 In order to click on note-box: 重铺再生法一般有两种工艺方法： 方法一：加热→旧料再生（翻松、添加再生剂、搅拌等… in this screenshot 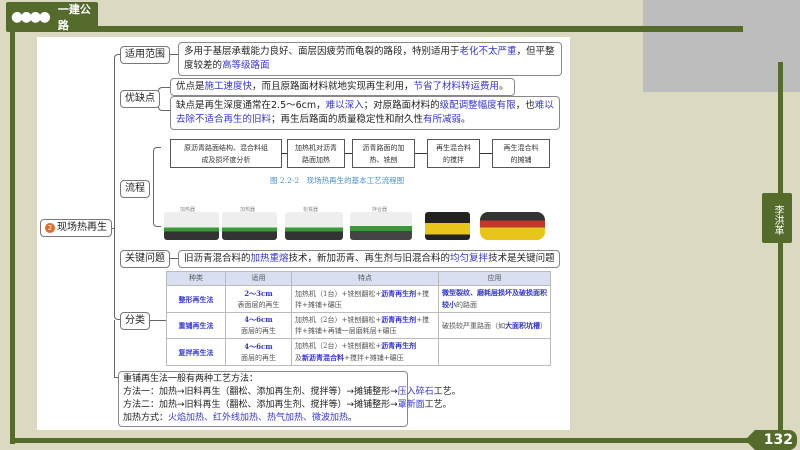, I will do `click(289, 399)`.